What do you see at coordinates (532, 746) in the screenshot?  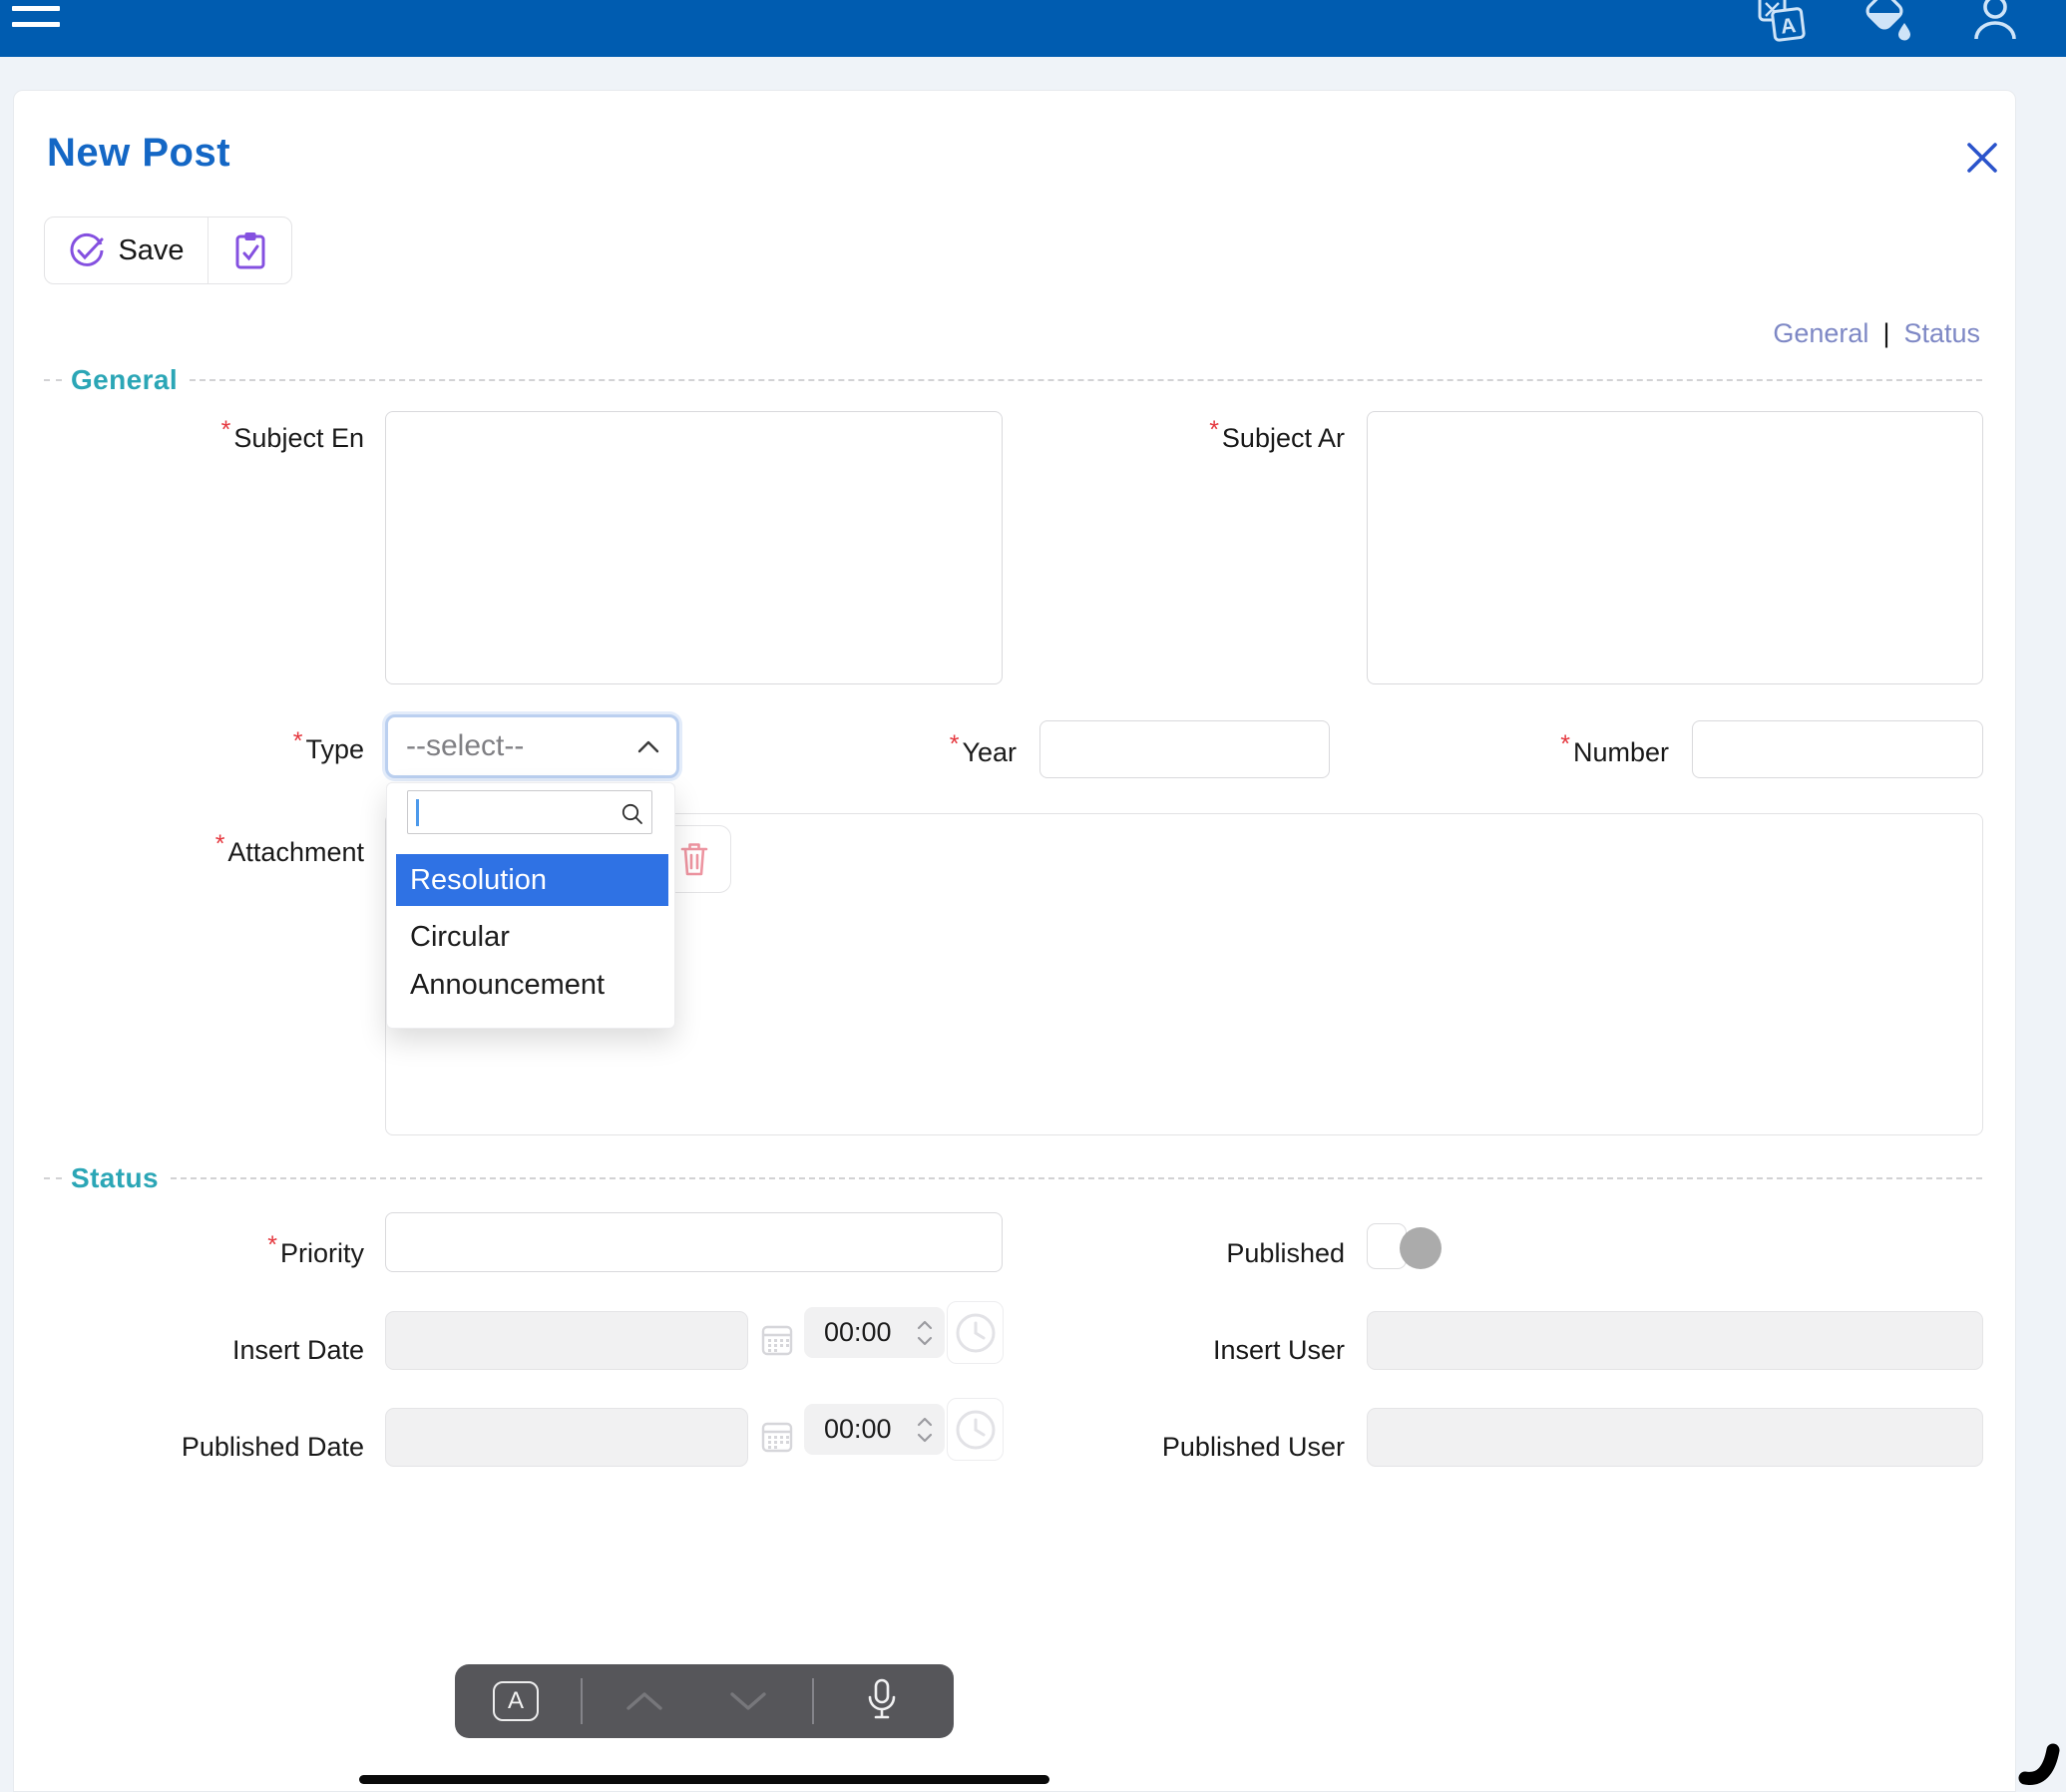 I see `type-select: --select--` at bounding box center [532, 746].